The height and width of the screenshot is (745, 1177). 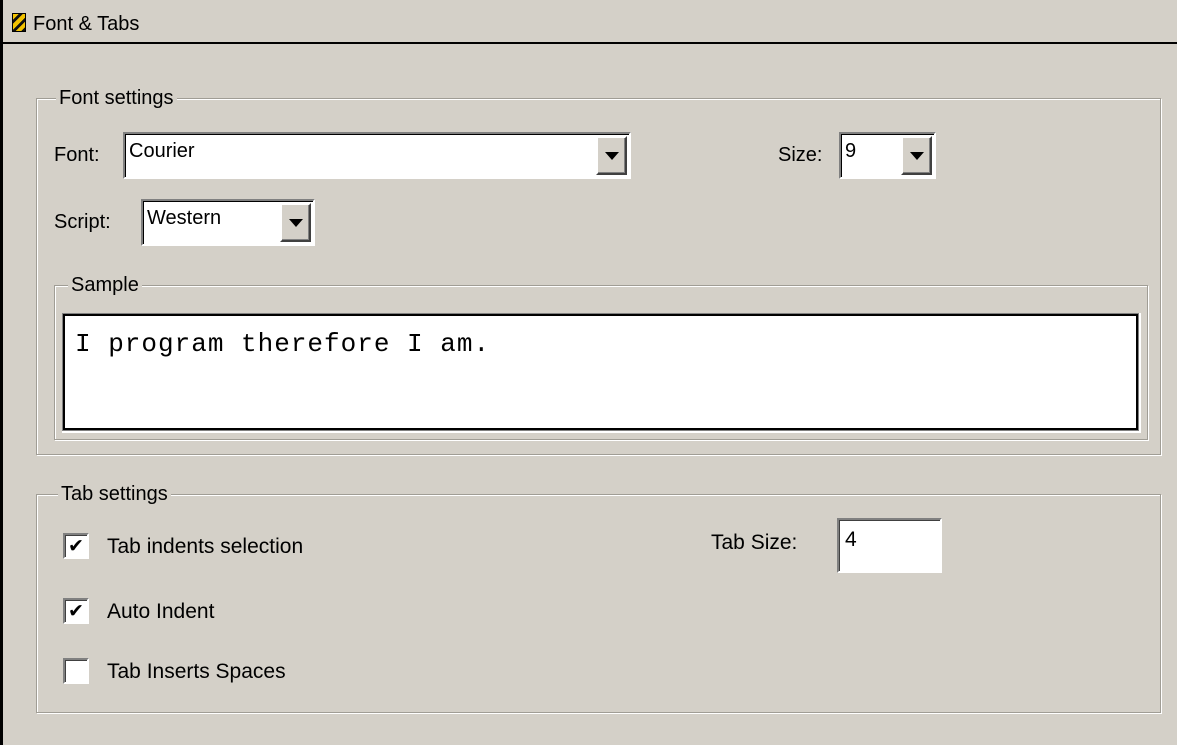 What do you see at coordinates (162, 151) in the screenshot?
I see `font-combobox-value: Courier` at bounding box center [162, 151].